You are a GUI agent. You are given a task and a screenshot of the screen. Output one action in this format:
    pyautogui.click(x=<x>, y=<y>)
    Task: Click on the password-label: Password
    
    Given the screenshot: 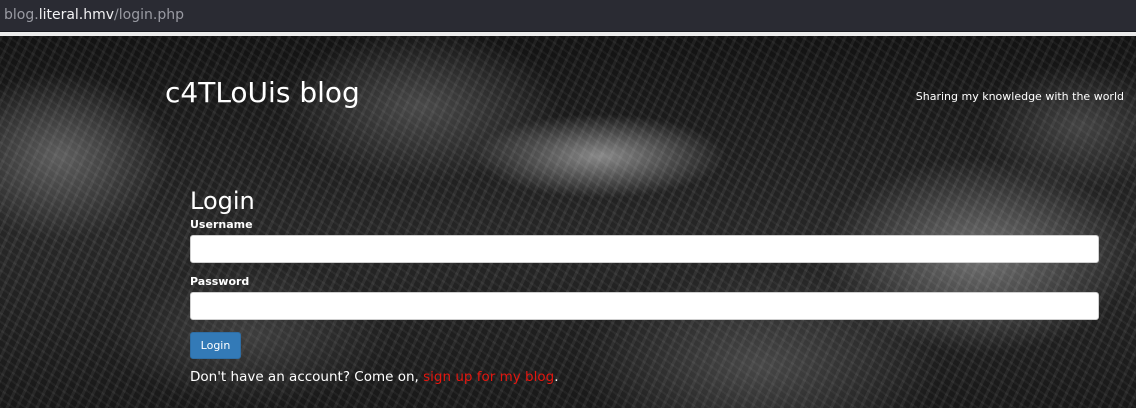 What is the action you would take?
    pyautogui.click(x=220, y=281)
    